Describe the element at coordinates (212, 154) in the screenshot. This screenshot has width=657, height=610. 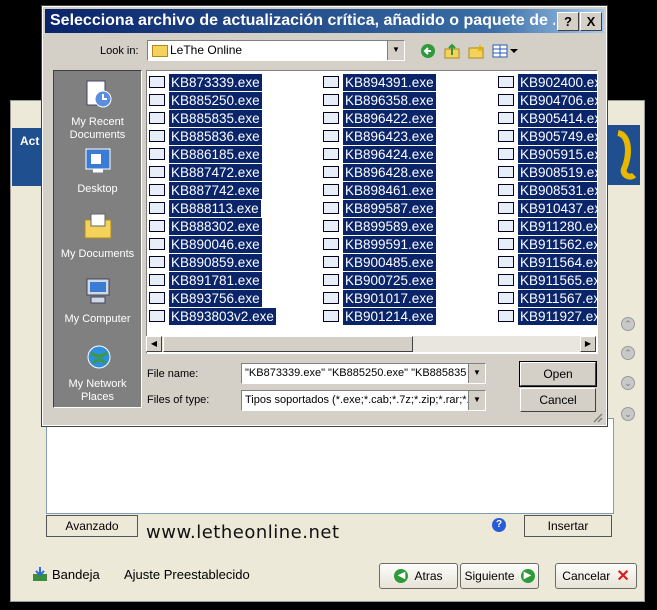
I see `file-item: KB886185.exe` at that location.